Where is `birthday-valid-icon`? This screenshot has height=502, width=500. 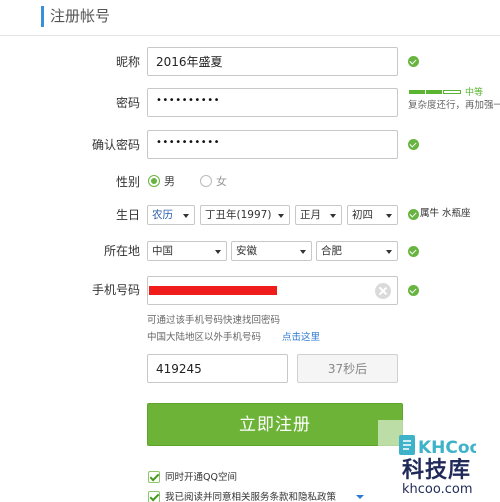 birthday-valid-icon is located at coordinates (413, 214).